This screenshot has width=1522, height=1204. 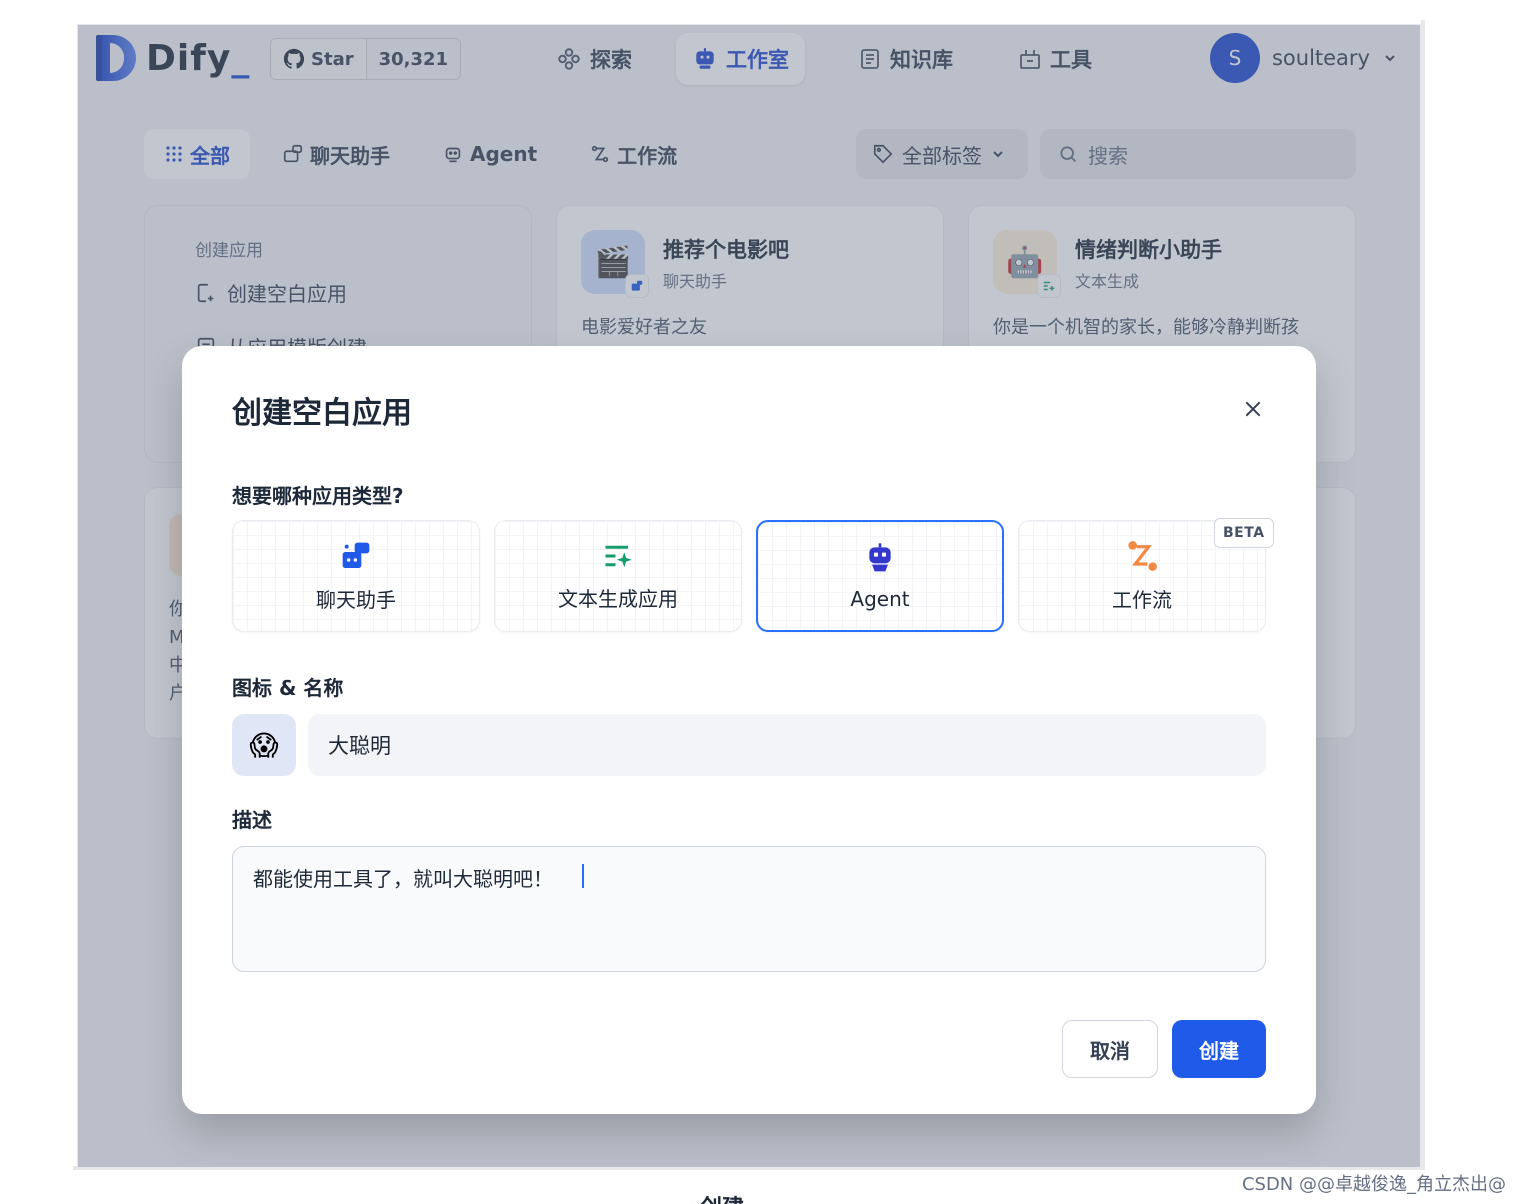 I want to click on beta-badge: BETA, so click(x=1244, y=533).